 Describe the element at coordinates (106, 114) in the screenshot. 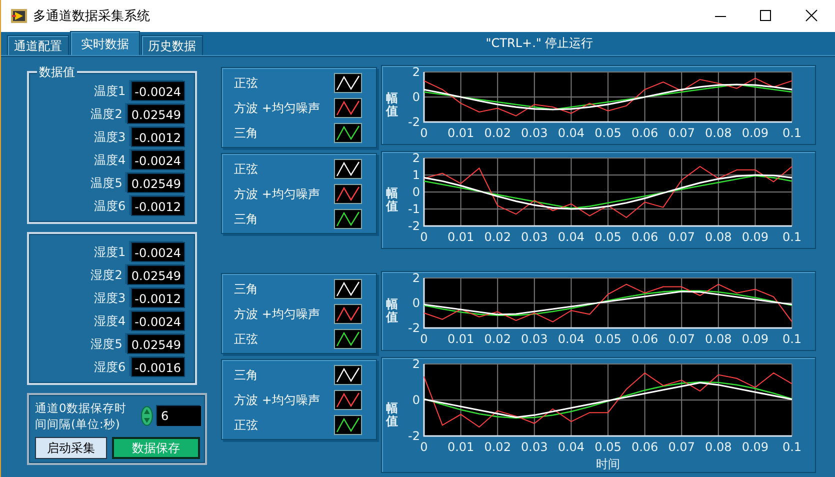

I see `reading-label: 温度2` at that location.